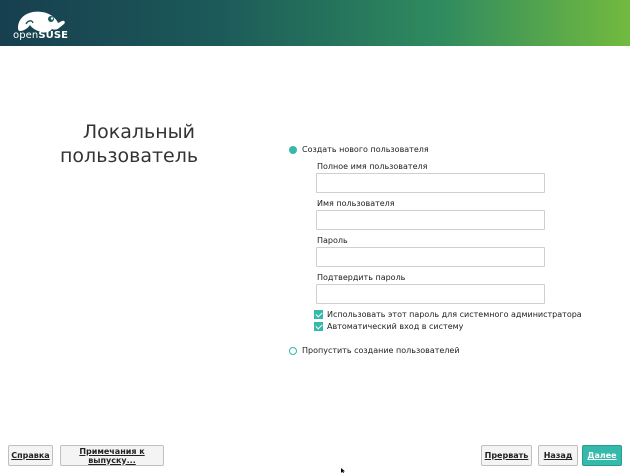 Image resolution: width=630 pixels, height=473 pixels. I want to click on next-button: Далее, so click(602, 455).